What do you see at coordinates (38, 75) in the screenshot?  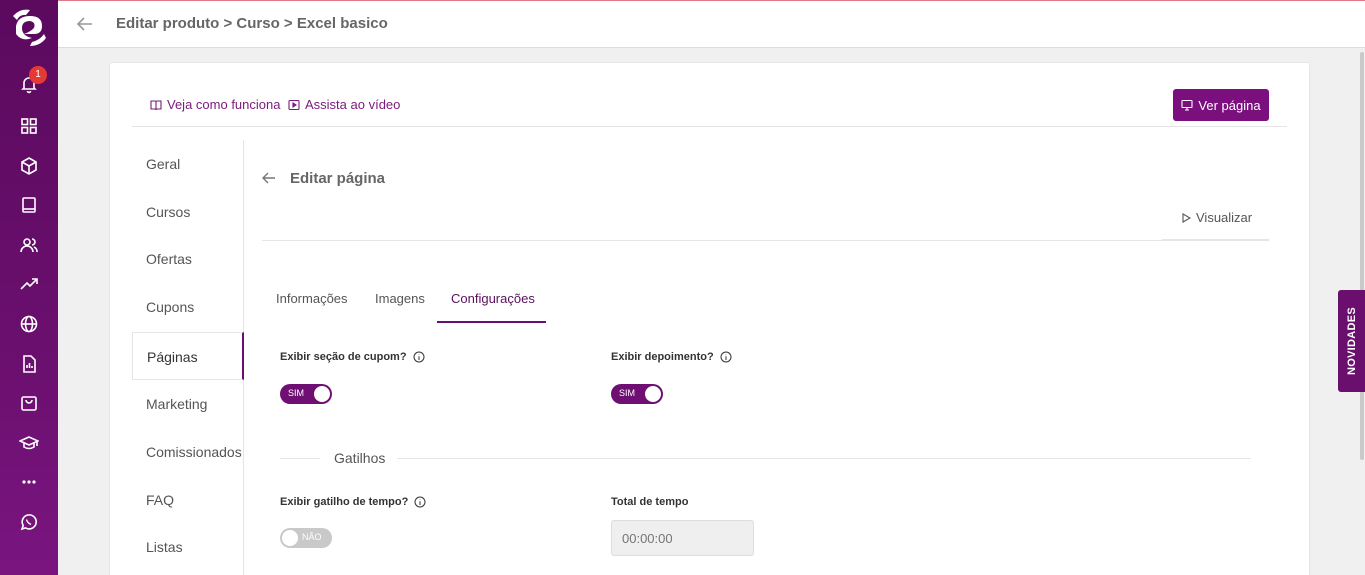 I see `notification-badge: 1` at bounding box center [38, 75].